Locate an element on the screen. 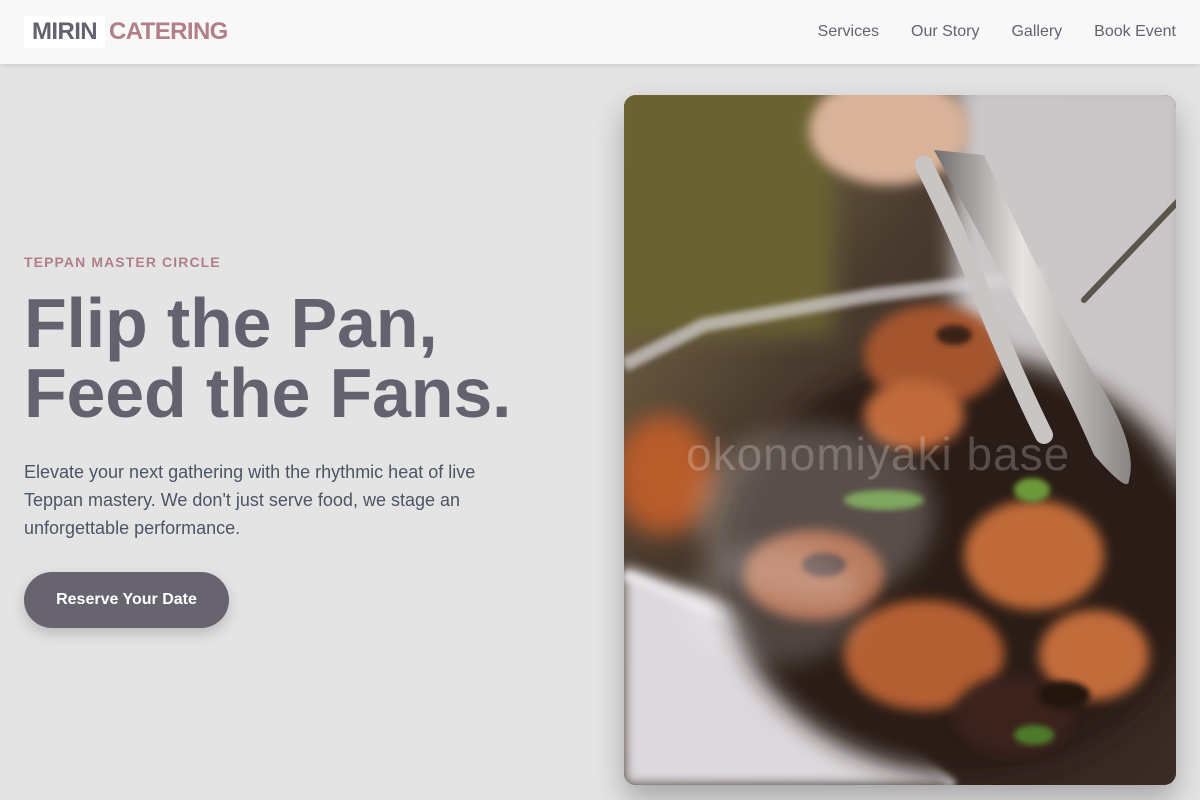 This screenshot has height=800, width=1200. reserve-date-button: Reserve Your Date is located at coordinates (126, 600).